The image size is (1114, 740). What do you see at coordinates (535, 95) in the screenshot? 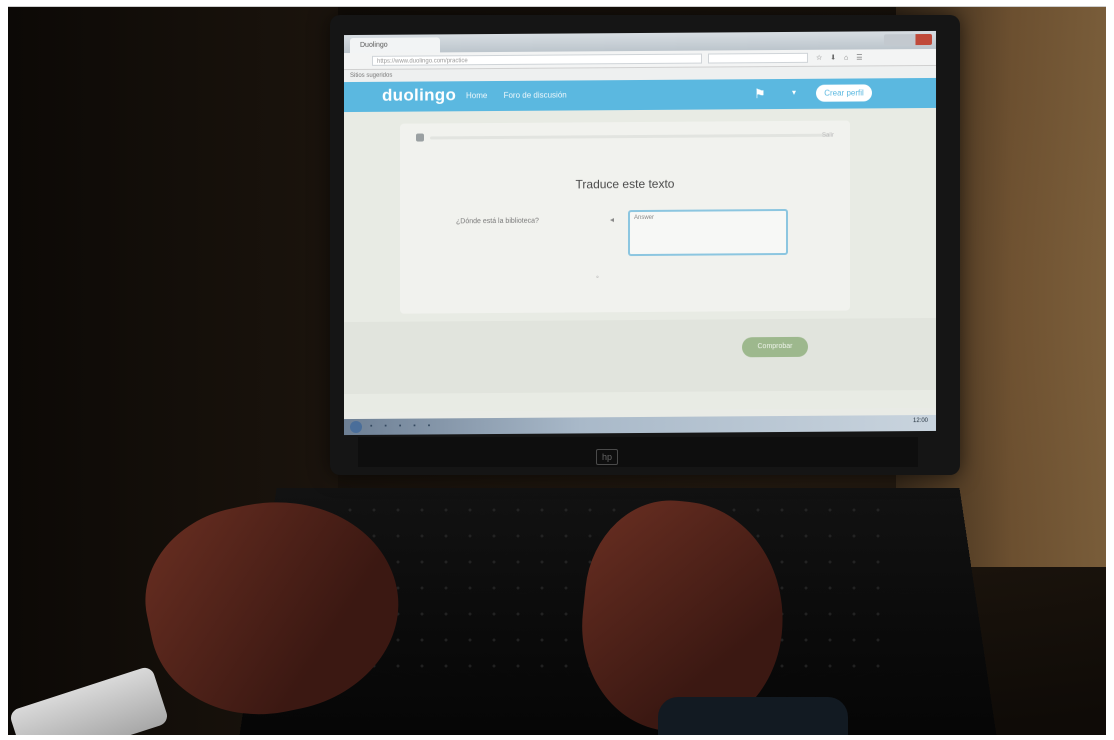
I see `nav-forum: Foro de discusión` at bounding box center [535, 95].